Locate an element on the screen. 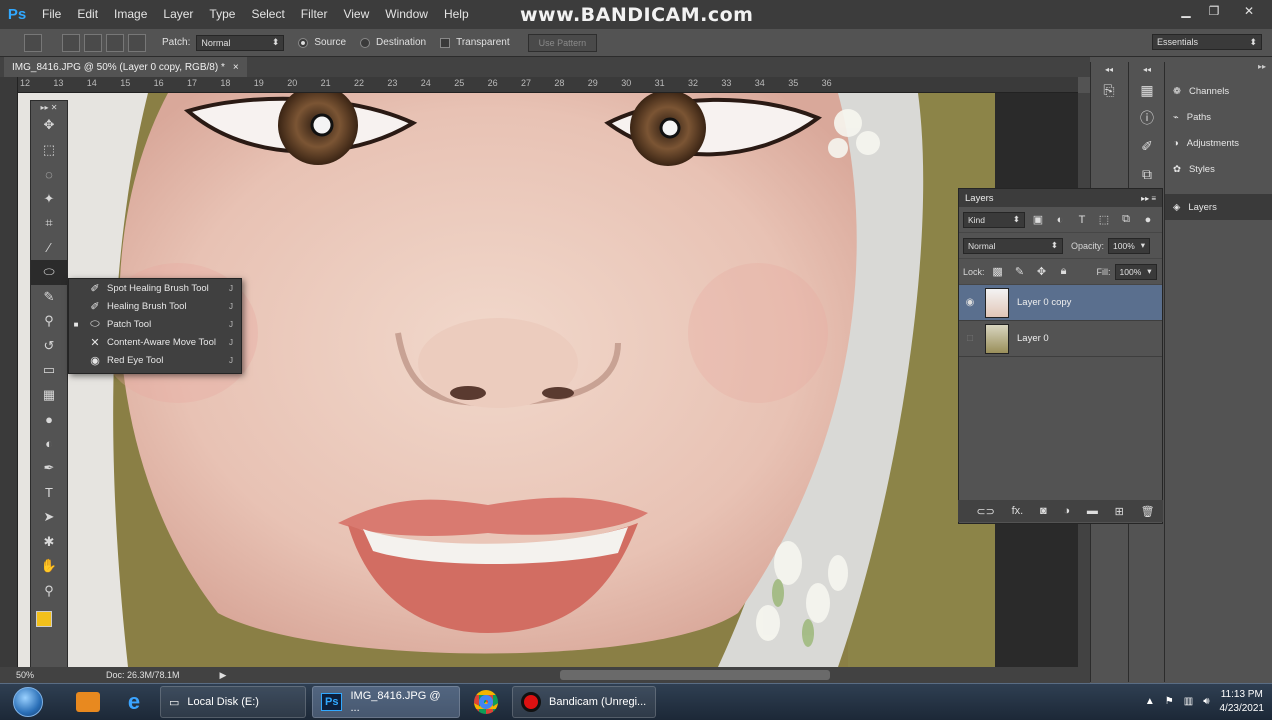 Image resolution: width=1272 pixels, height=720 pixels. blend-mode-select: Normal ⬍ is located at coordinates (1013, 245).